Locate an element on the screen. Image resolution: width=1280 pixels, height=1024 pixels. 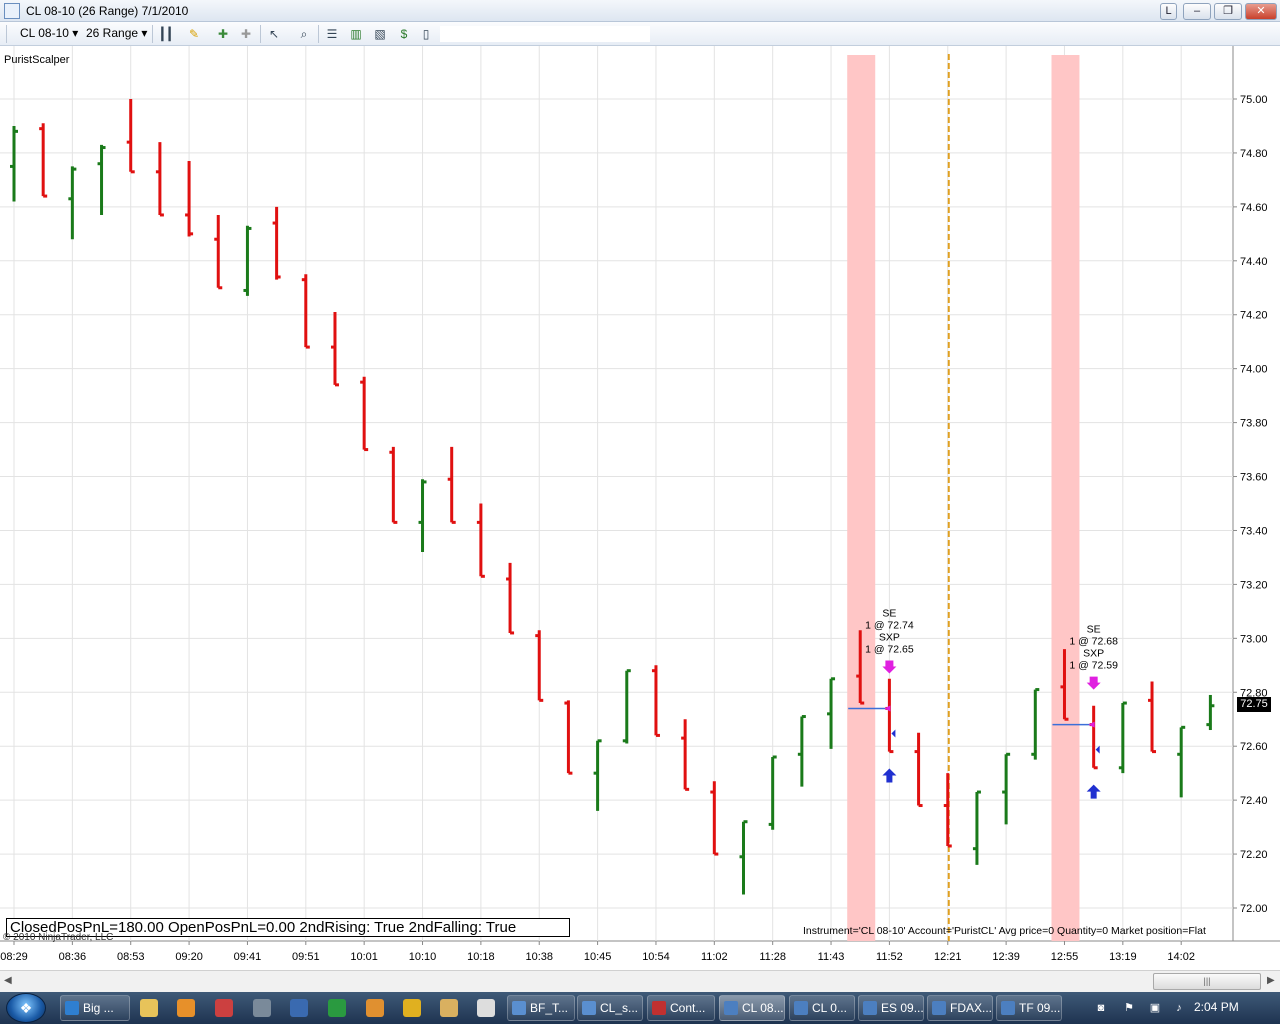
price-tick-label: 72.40 is located at coordinates (1254, 801).